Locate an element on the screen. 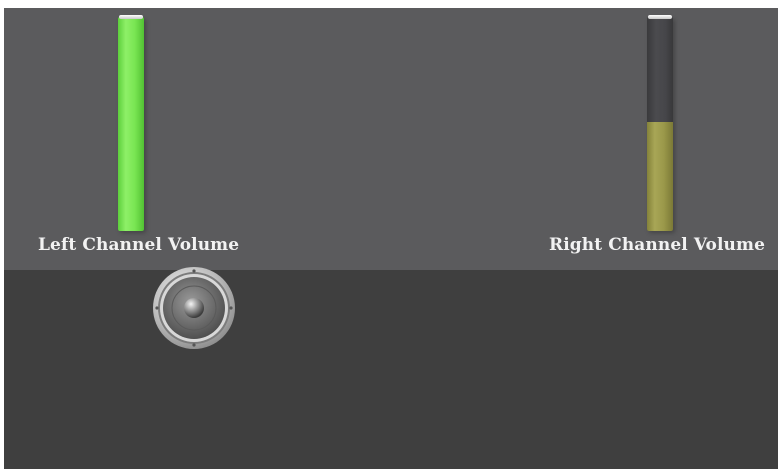 The width and height of the screenshot is (778, 469). left-meter-fill is located at coordinates (131, 124).